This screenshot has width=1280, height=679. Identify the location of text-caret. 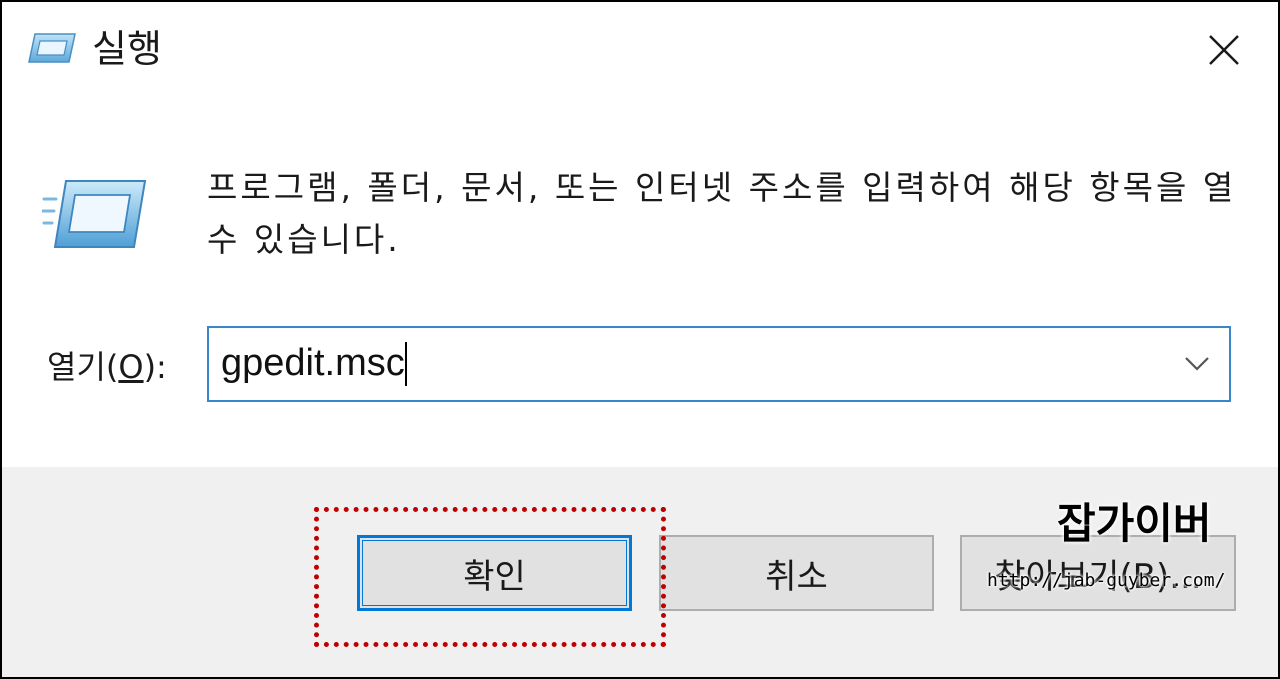
(406, 364).